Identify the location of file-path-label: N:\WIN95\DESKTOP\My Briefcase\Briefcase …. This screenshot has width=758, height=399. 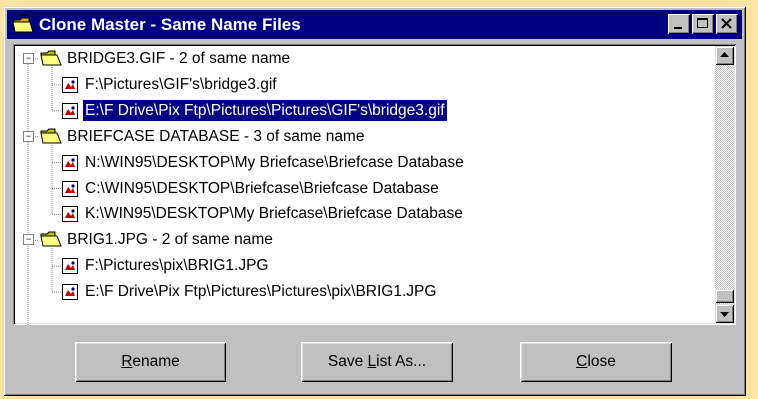
(274, 162).